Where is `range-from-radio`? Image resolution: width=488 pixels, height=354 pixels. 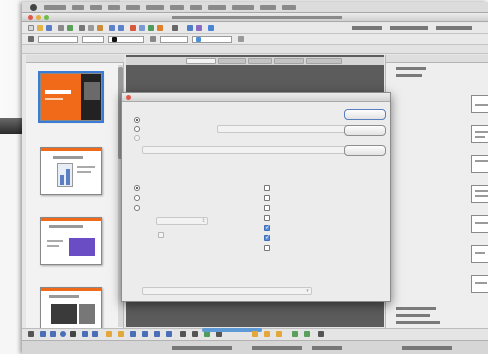 range-from-radio is located at coordinates (137, 129).